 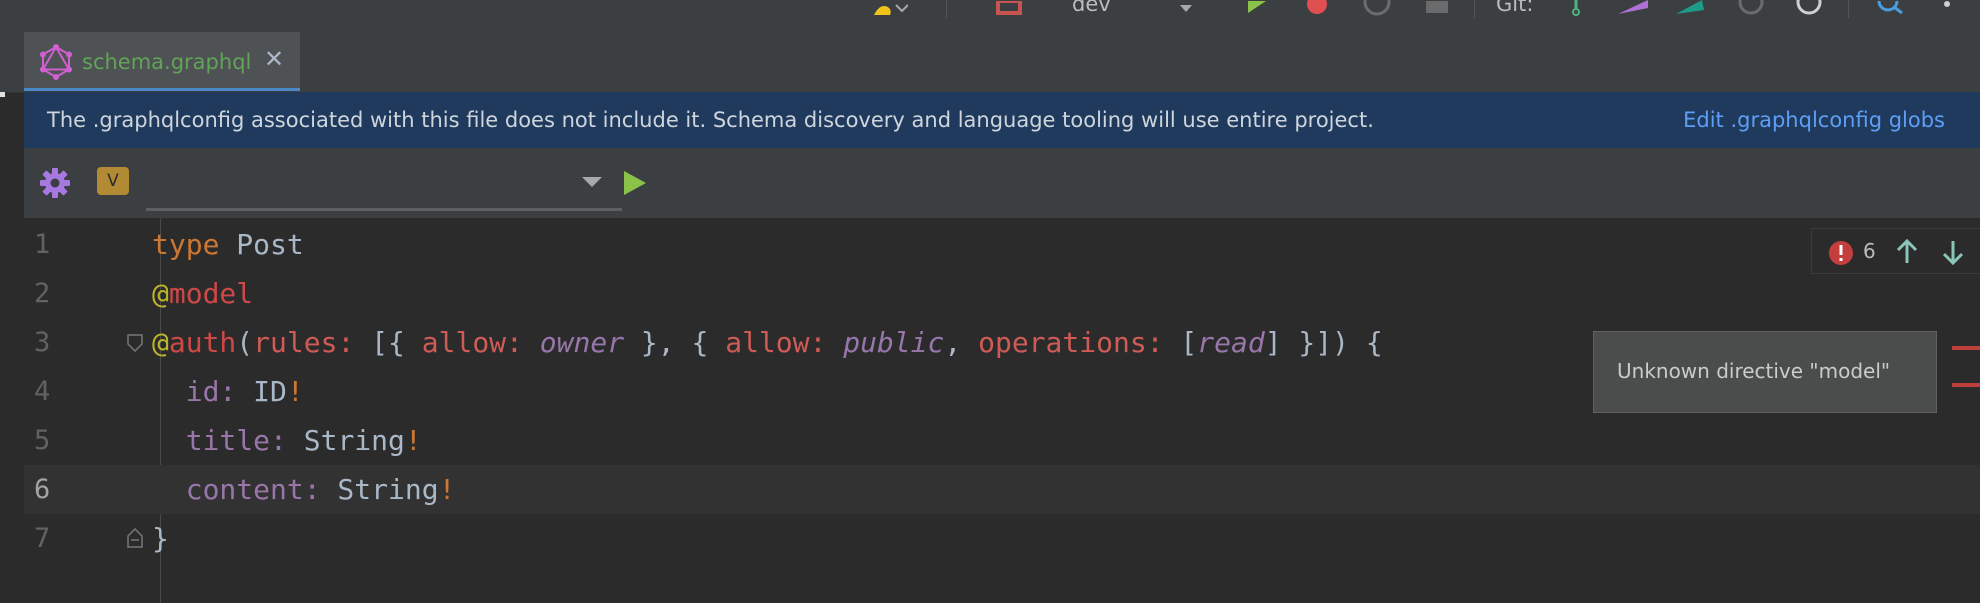 I want to click on error-tooltip: Unknown directive "model", so click(x=1765, y=372).